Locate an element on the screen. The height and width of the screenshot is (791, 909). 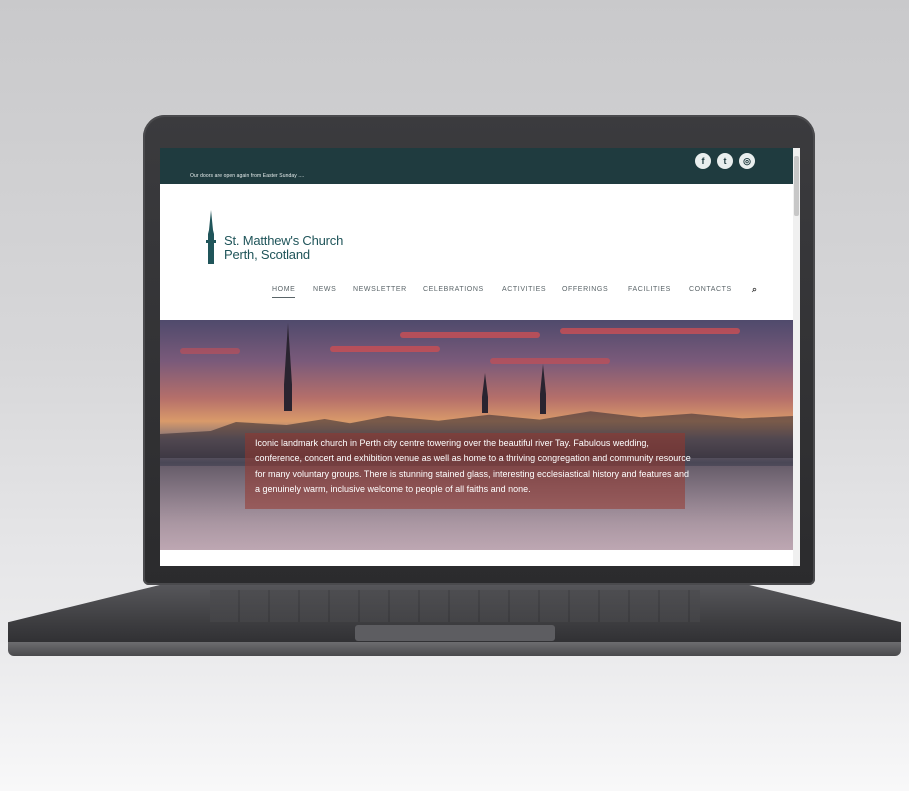
logo-line-2: Perth, Scotland is located at coordinates (267, 254).